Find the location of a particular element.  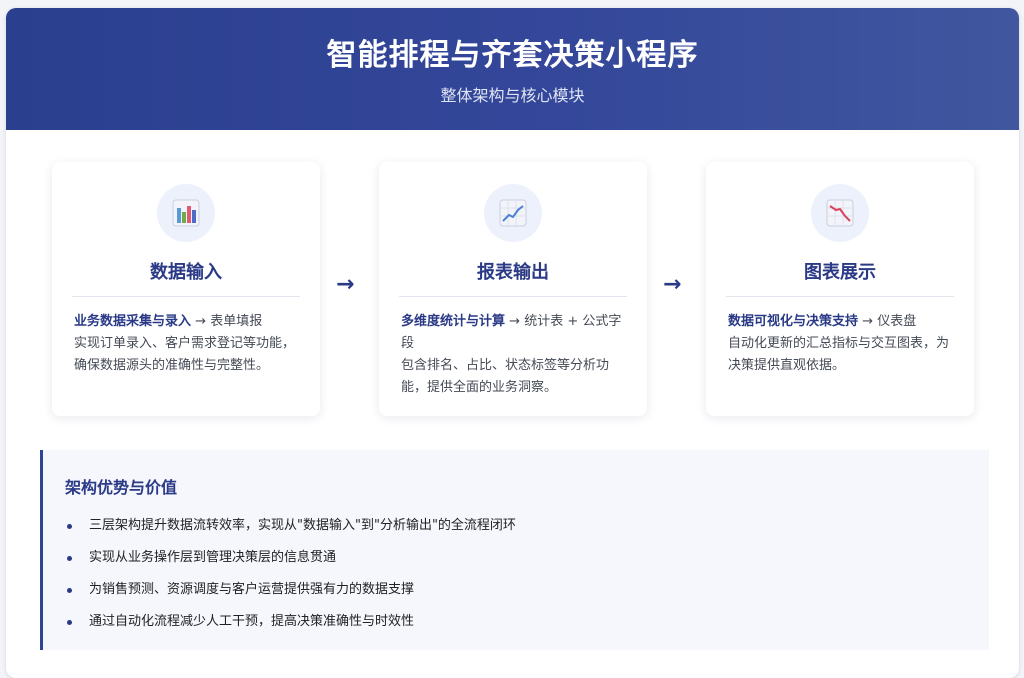

page-title: 智能排程与齐套决策小程序 is located at coordinates (512, 55).